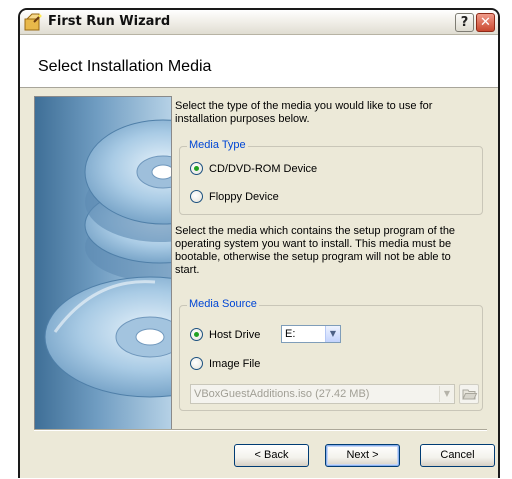 The image size is (512, 479). Describe the element at coordinates (362, 455) in the screenshot. I see `next-button: Next >` at that location.